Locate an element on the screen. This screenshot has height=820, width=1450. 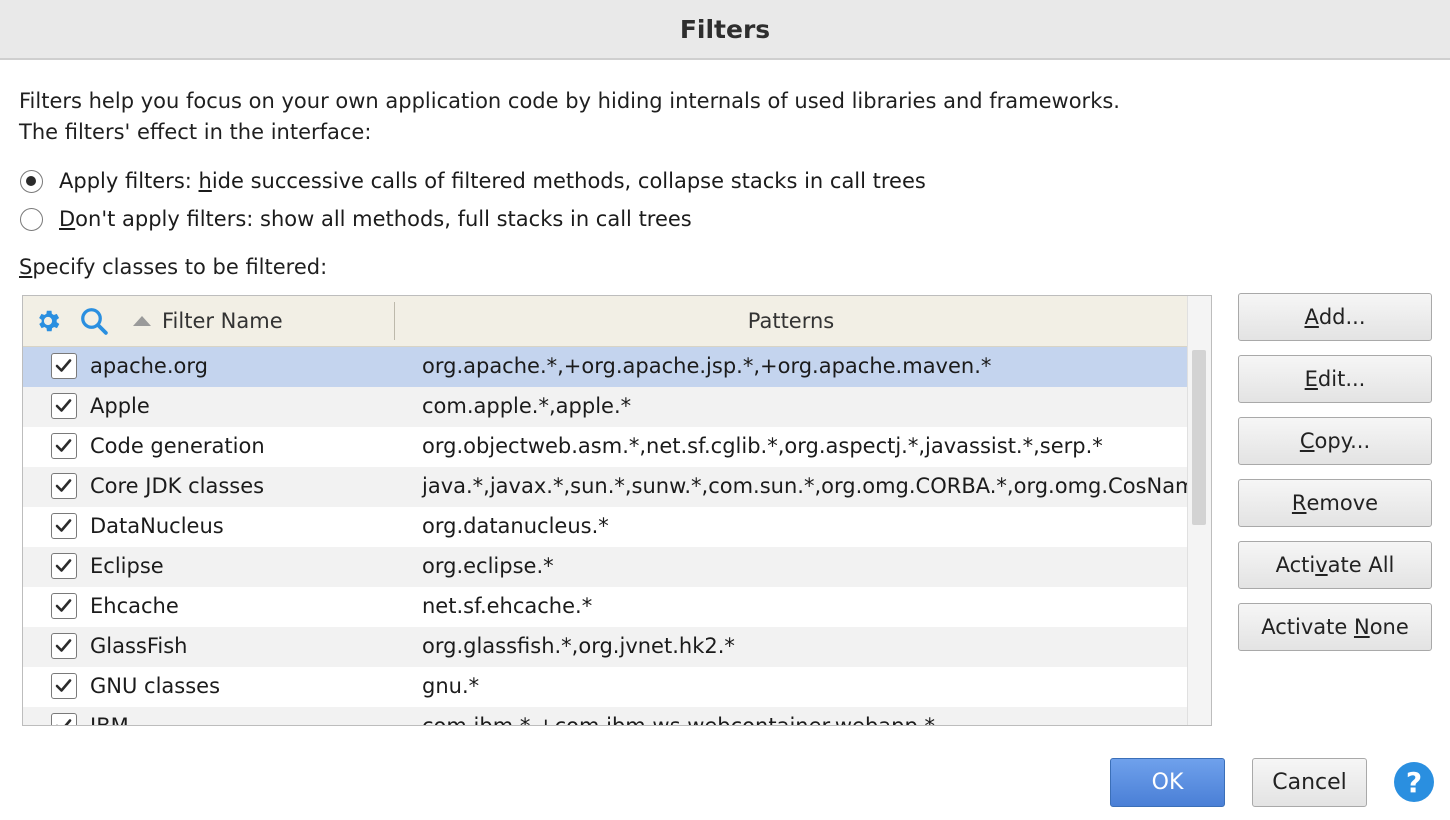
table-header: Filter Name Patterns is located at coordinates (605, 321).